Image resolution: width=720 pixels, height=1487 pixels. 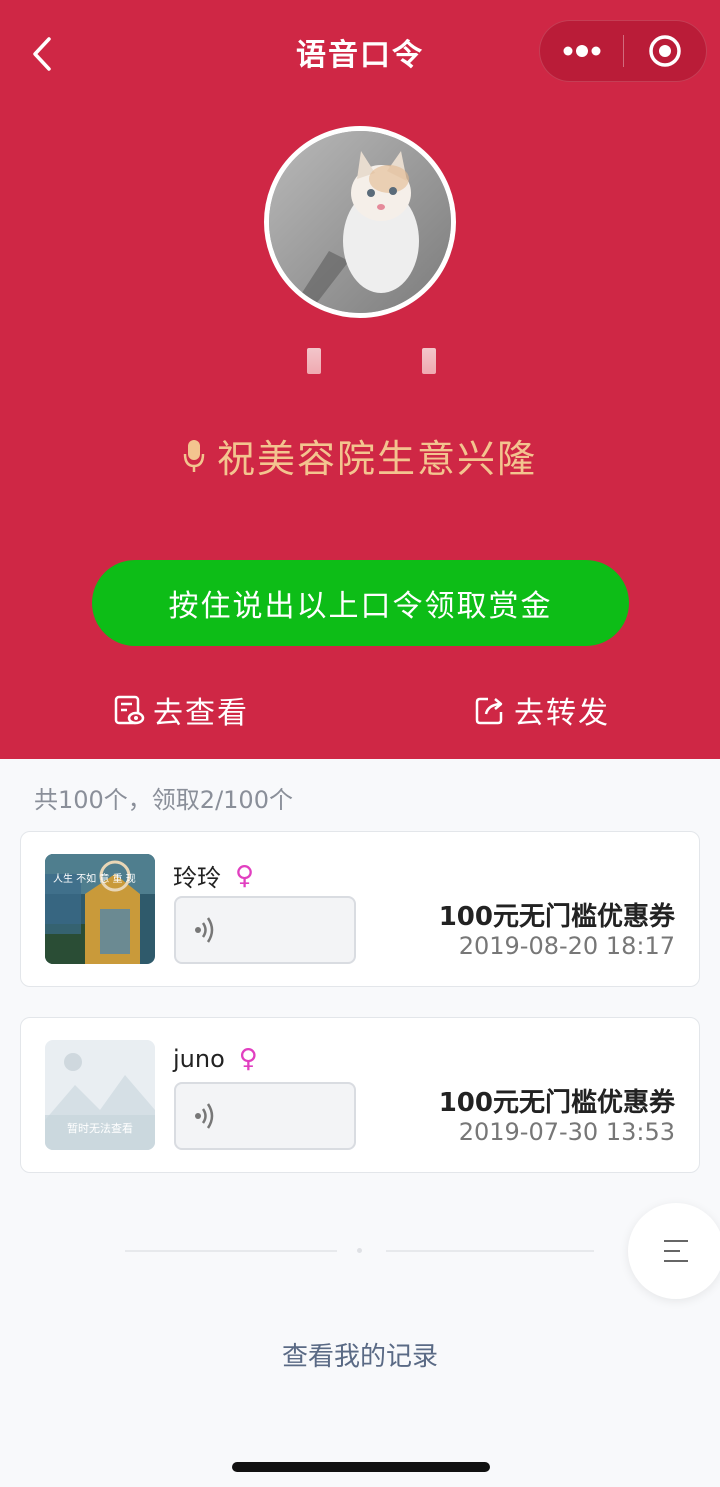 I want to click on my-records-link: 查看我的记录, so click(x=360, y=1354).